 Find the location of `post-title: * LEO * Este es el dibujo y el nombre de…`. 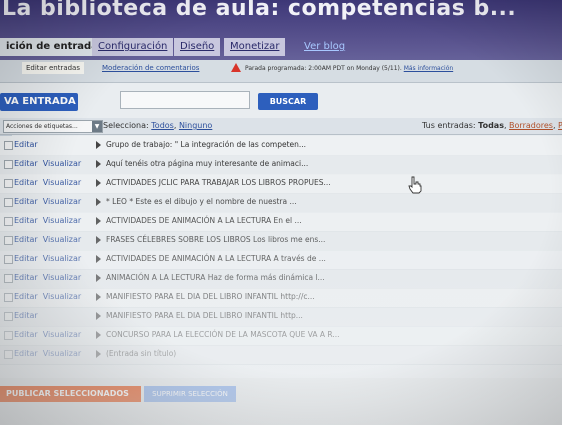

post-title: * LEO * Este es el dibujo y el nombre de… is located at coordinates (201, 201).